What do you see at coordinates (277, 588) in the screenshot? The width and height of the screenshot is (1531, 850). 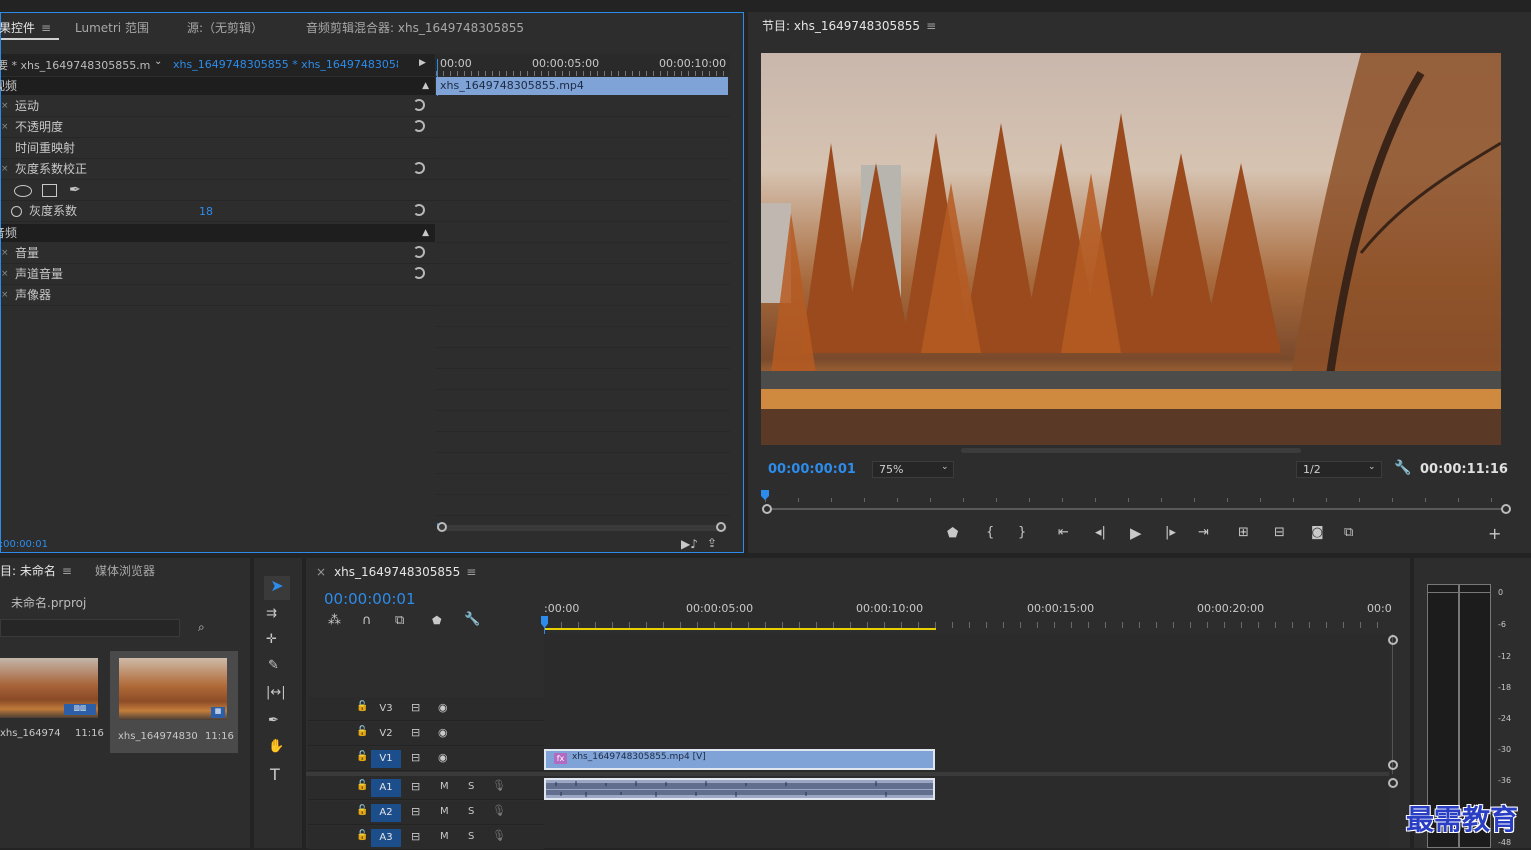 I see `selection-tool-icon: ➤` at bounding box center [277, 588].